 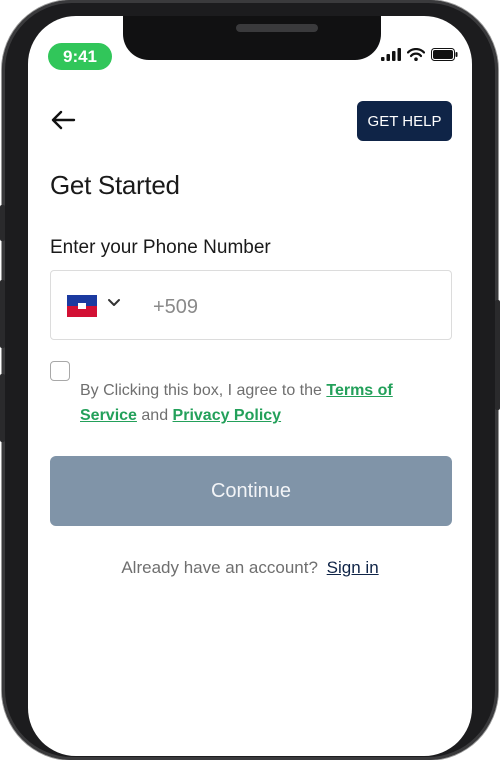 What do you see at coordinates (252, 38) in the screenshot?
I see `notch` at bounding box center [252, 38].